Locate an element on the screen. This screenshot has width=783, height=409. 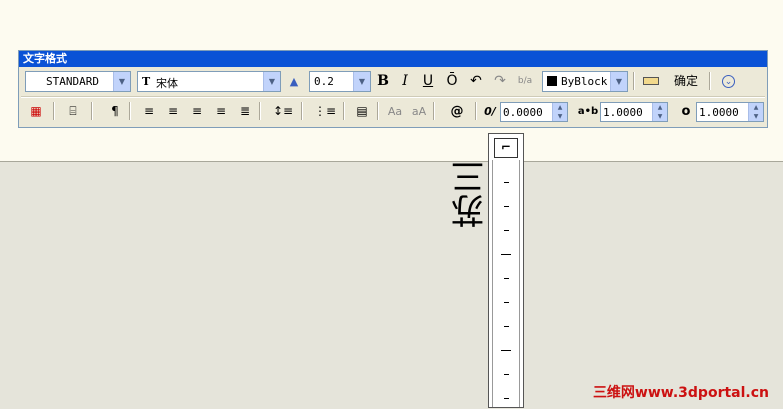
width-factor-value: 1.0000 is located at coordinates (719, 112).